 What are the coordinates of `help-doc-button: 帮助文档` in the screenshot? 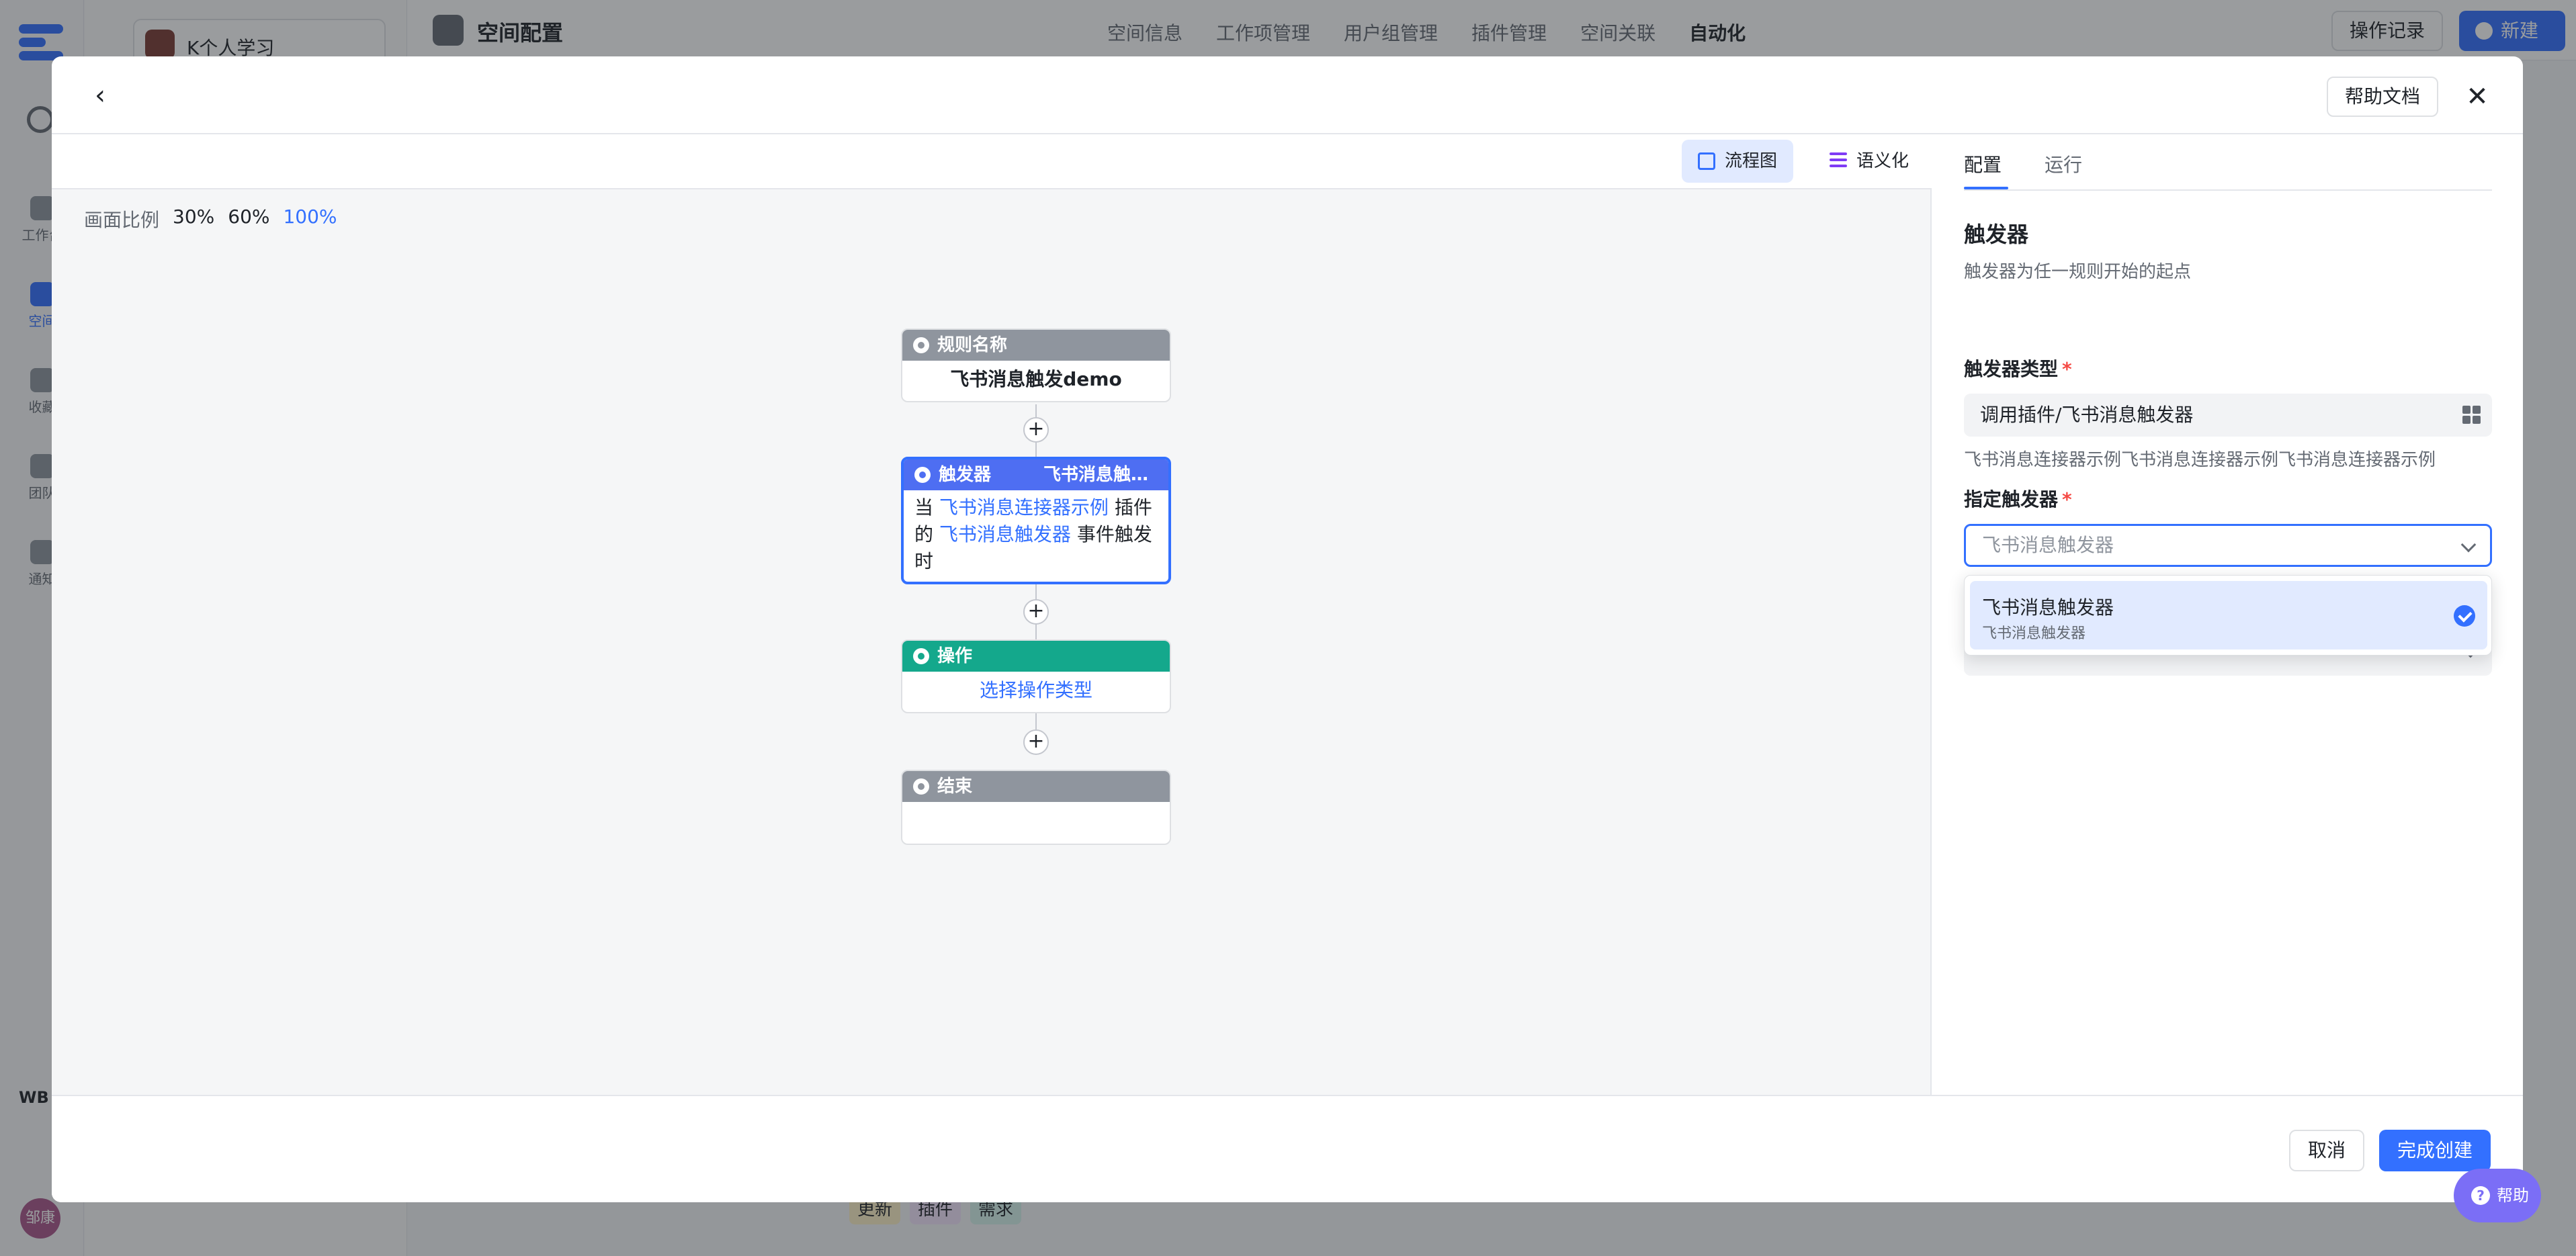 It's located at (2382, 97).